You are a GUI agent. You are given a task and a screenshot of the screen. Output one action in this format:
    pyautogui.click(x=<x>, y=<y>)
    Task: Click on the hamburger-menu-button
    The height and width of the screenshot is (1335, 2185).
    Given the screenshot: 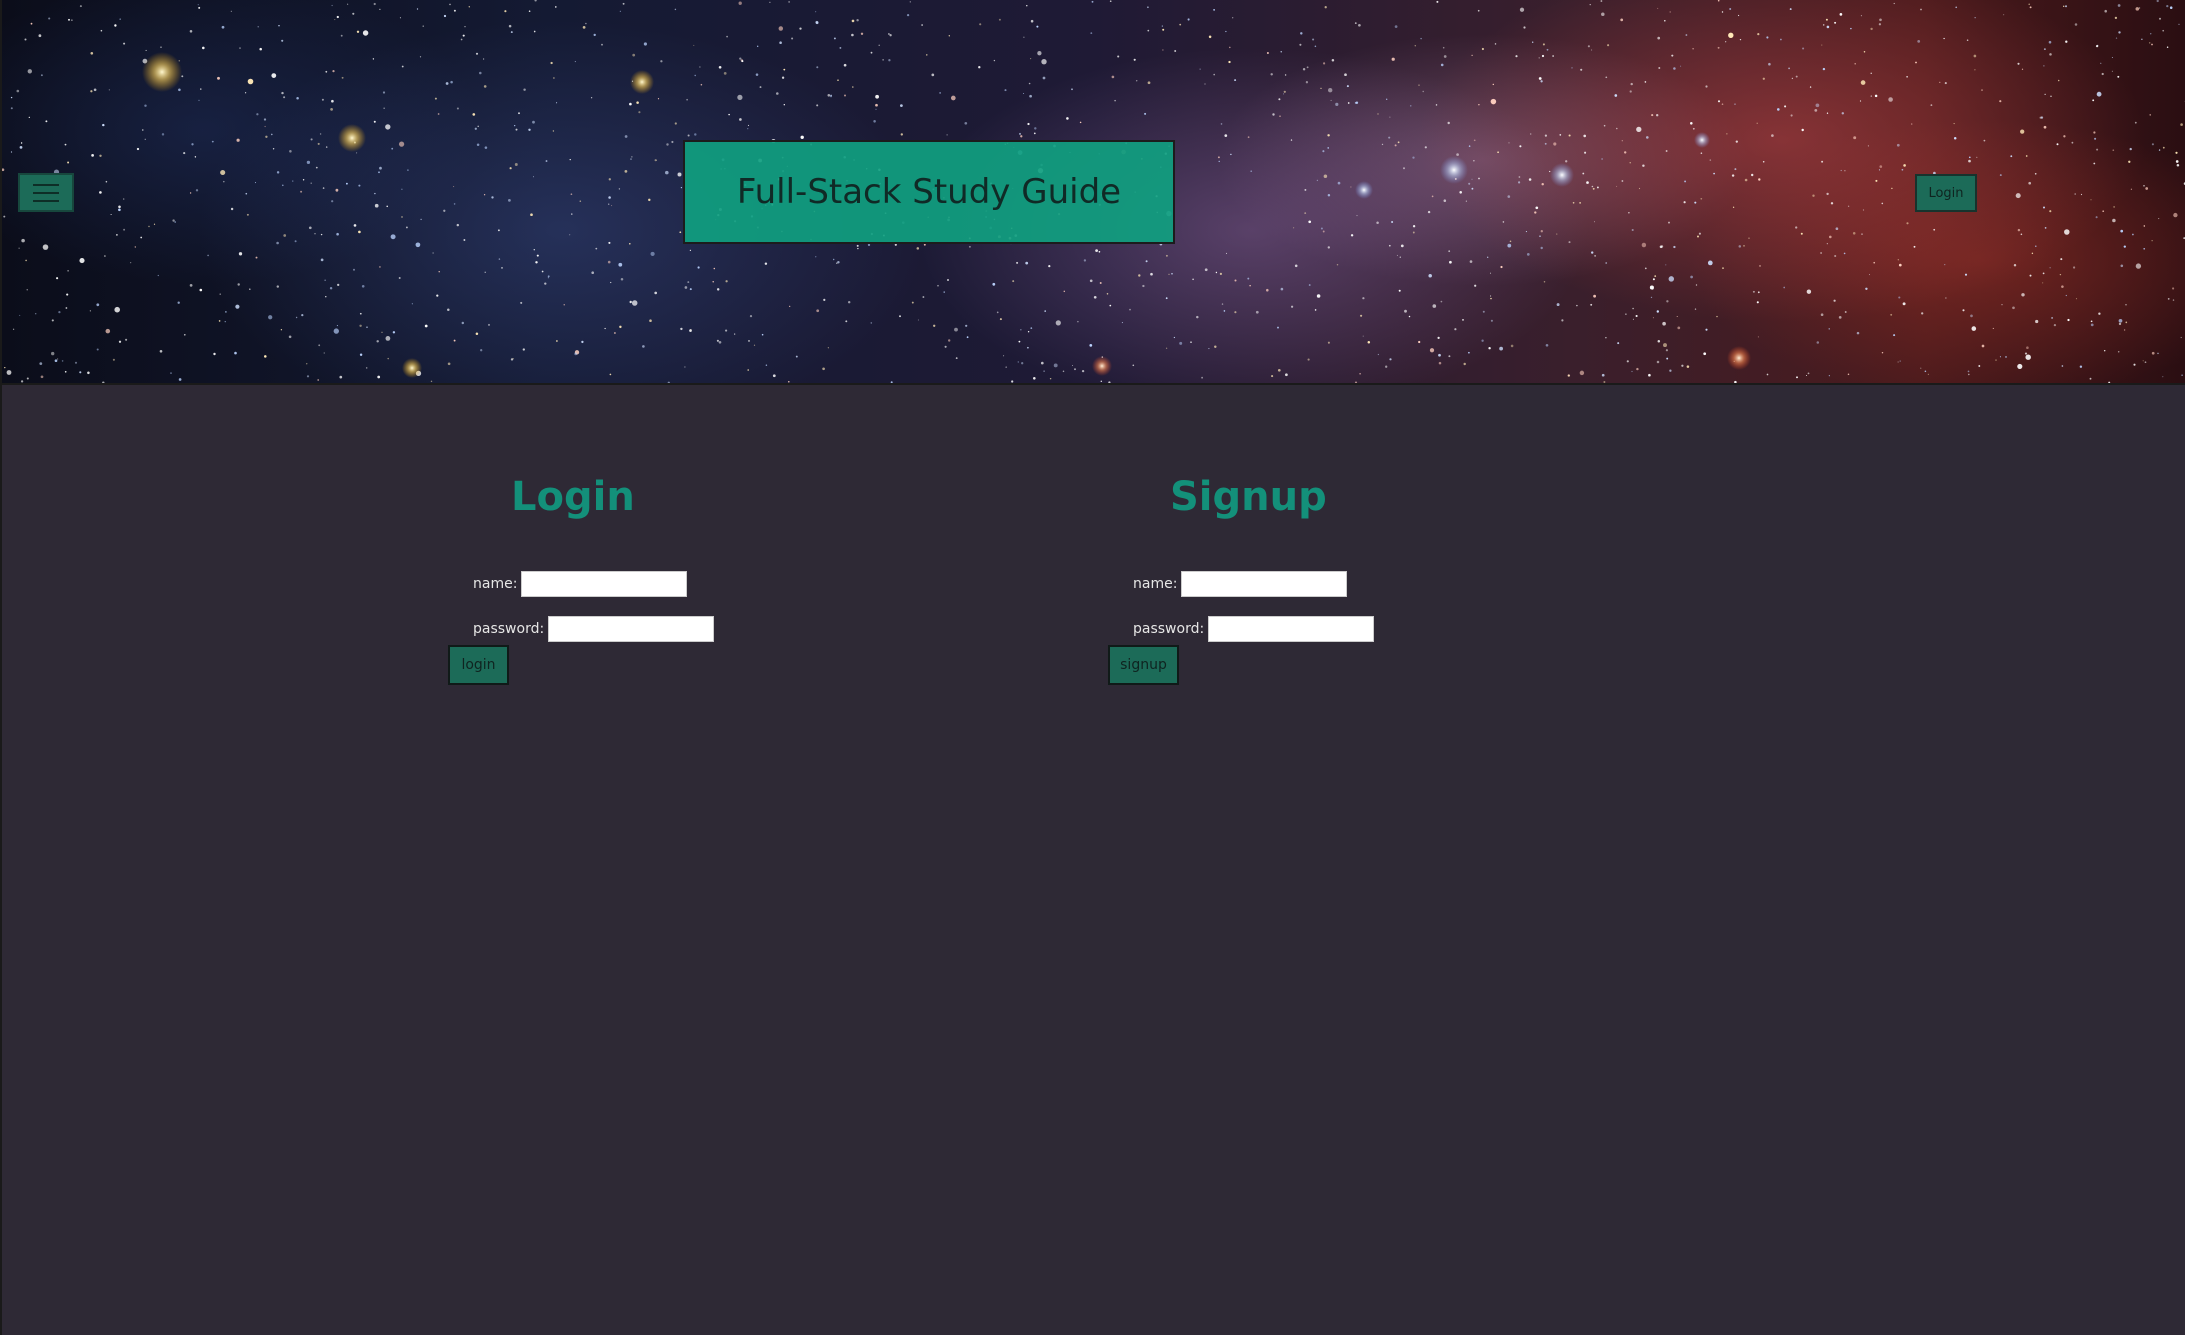 What is the action you would take?
    pyautogui.click(x=46, y=192)
    